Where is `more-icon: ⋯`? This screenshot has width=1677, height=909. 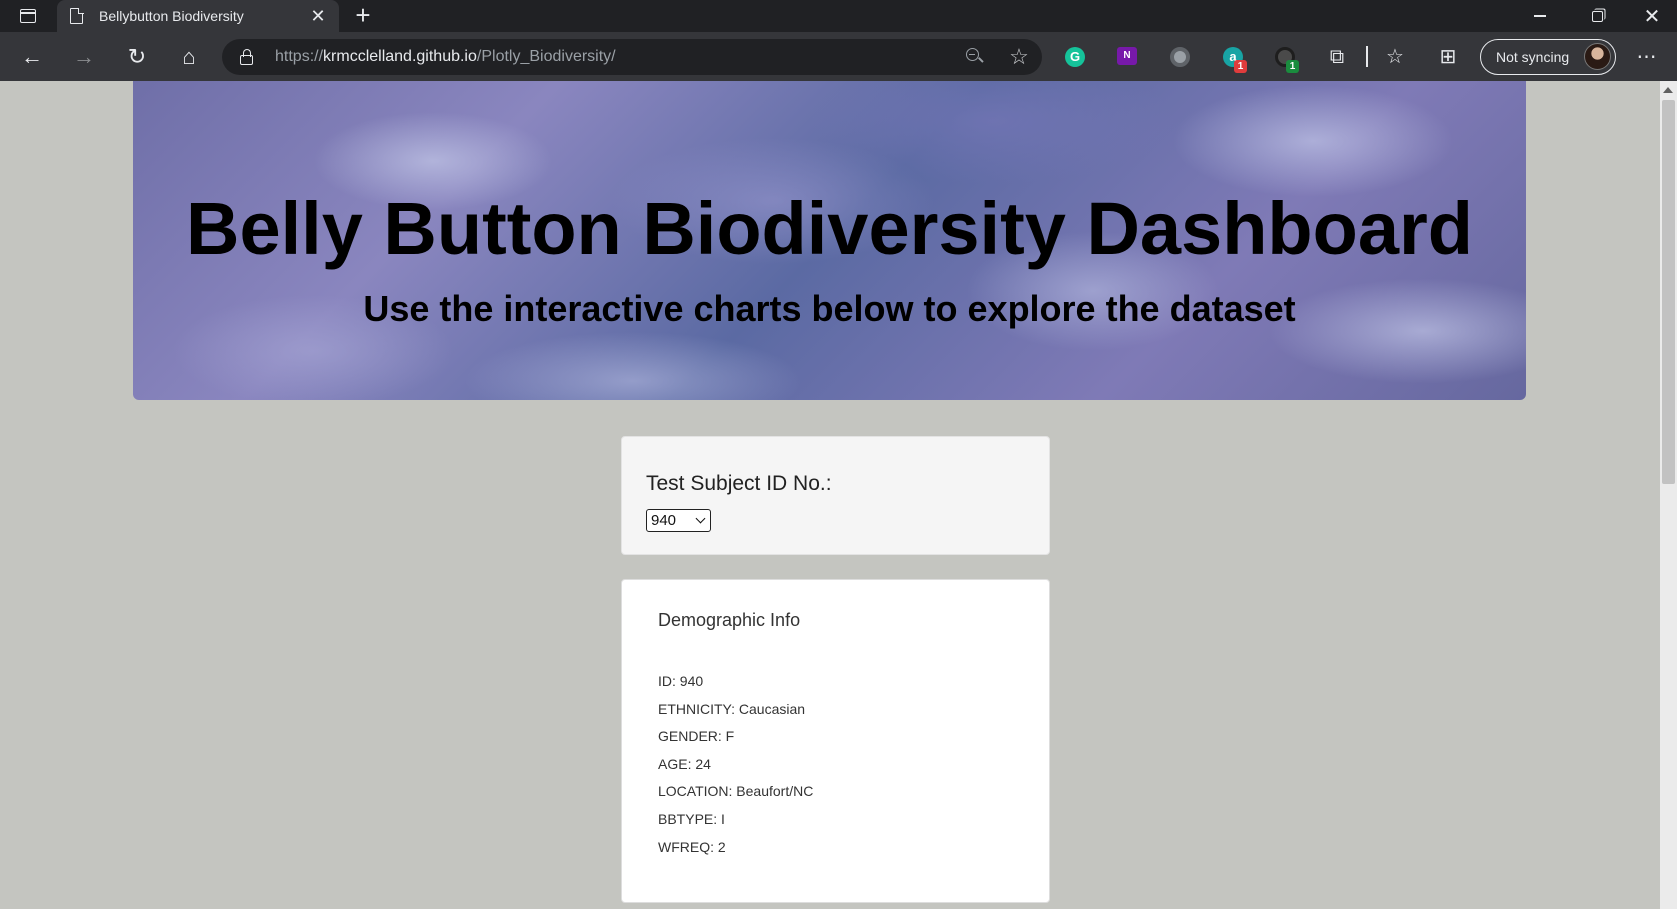 more-icon: ⋯ is located at coordinates (1647, 57).